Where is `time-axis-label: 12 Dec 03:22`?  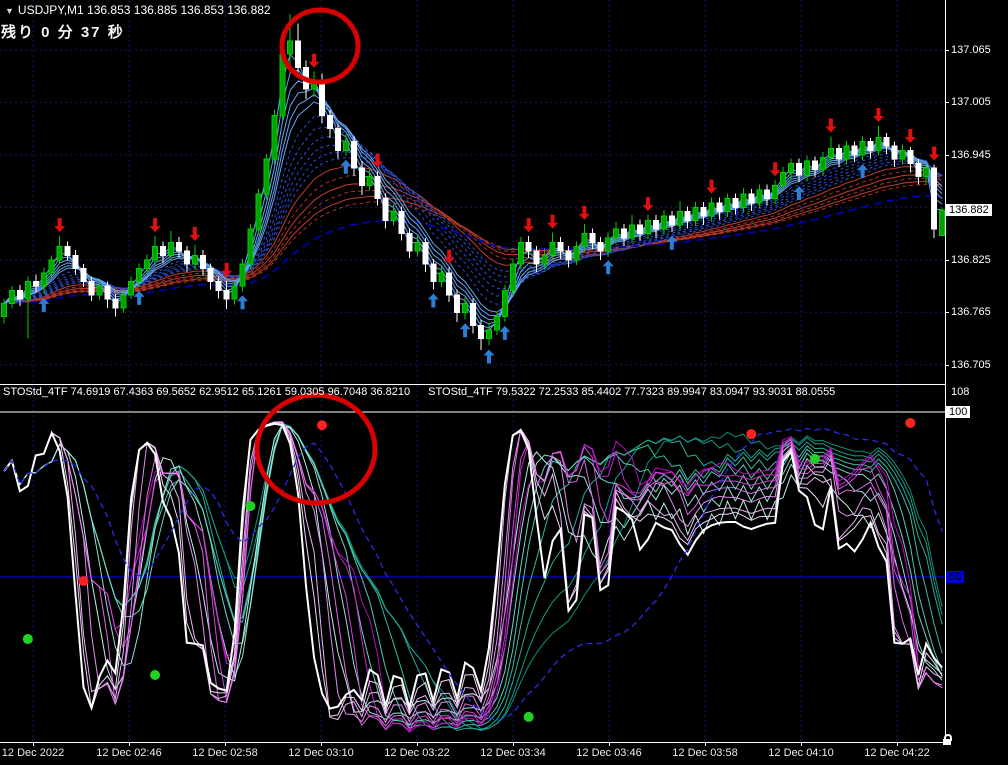
time-axis-label: 12 Dec 03:22 is located at coordinates (417, 753).